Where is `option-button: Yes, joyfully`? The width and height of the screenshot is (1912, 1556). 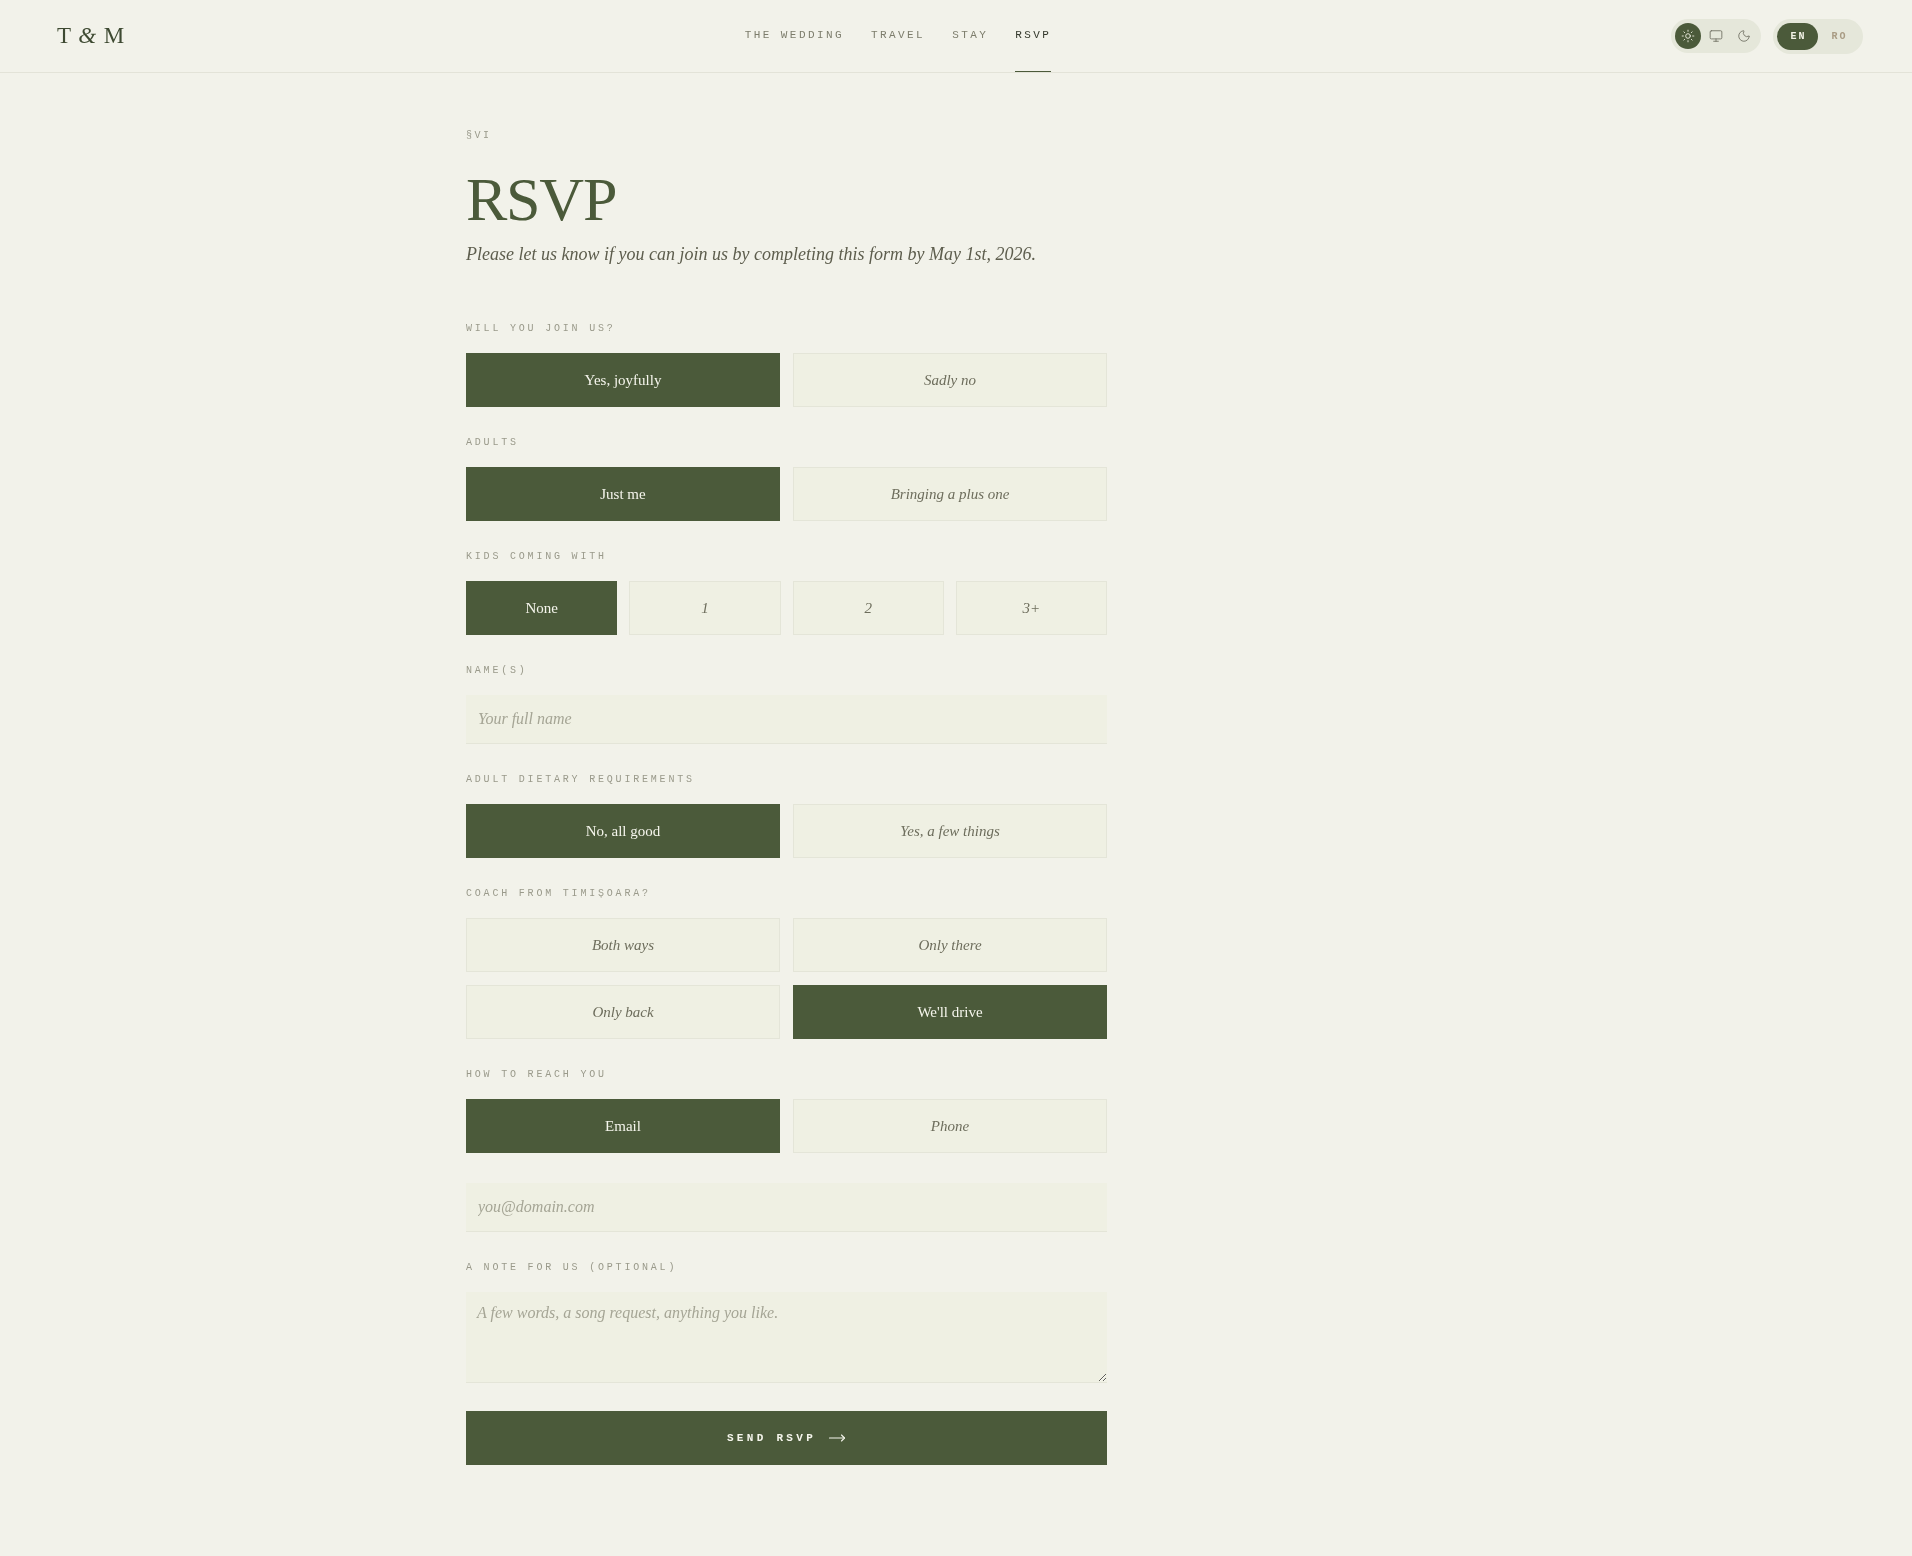
option-button: Yes, joyfully is located at coordinates (623, 380).